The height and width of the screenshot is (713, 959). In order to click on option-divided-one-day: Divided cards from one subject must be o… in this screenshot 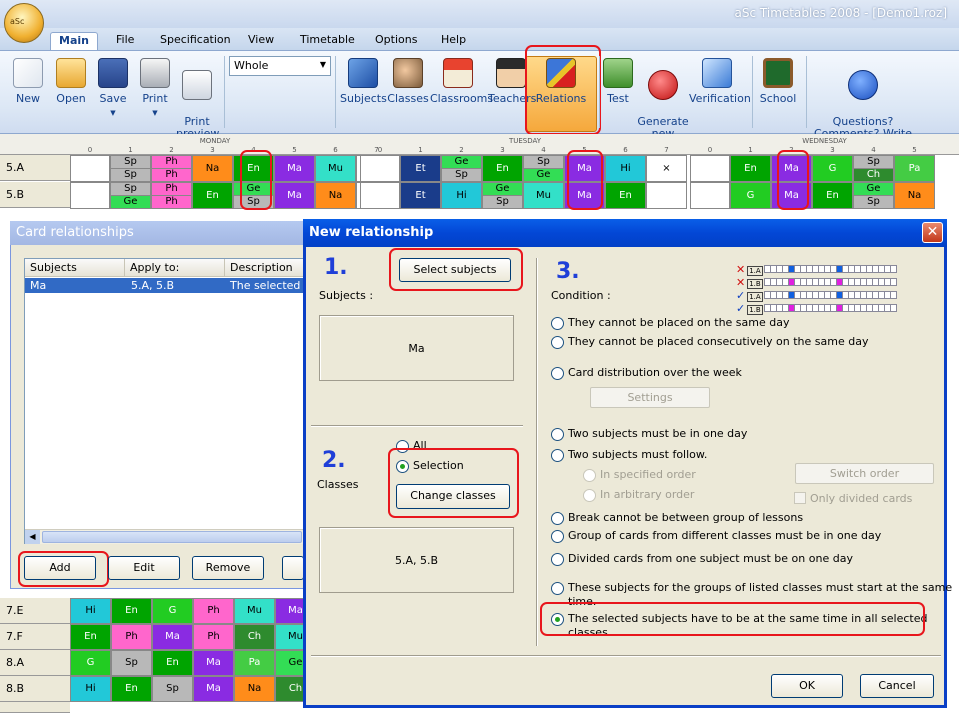, I will do `click(702, 559)`.